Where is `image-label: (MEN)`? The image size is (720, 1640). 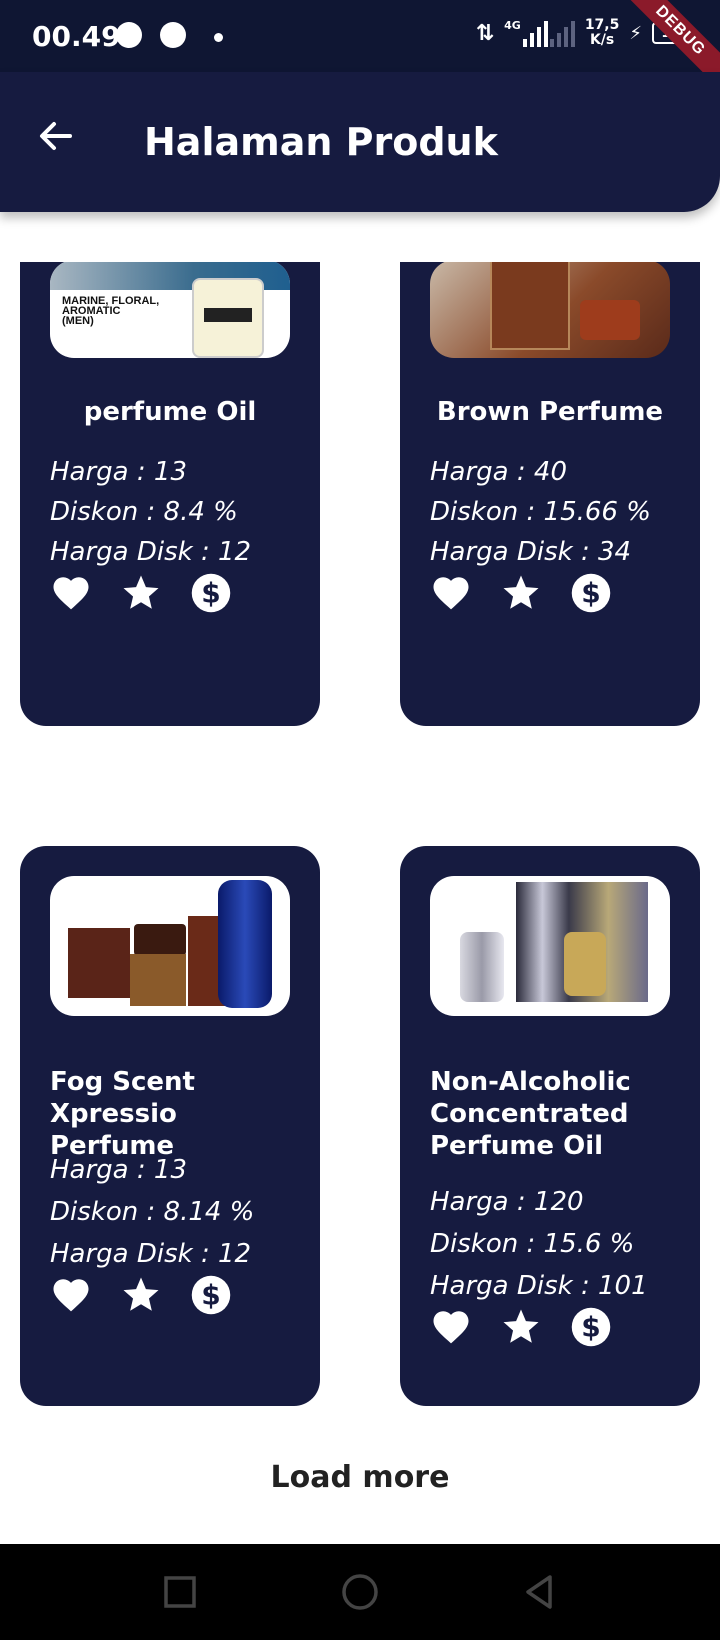 image-label: (MEN) is located at coordinates (78, 321).